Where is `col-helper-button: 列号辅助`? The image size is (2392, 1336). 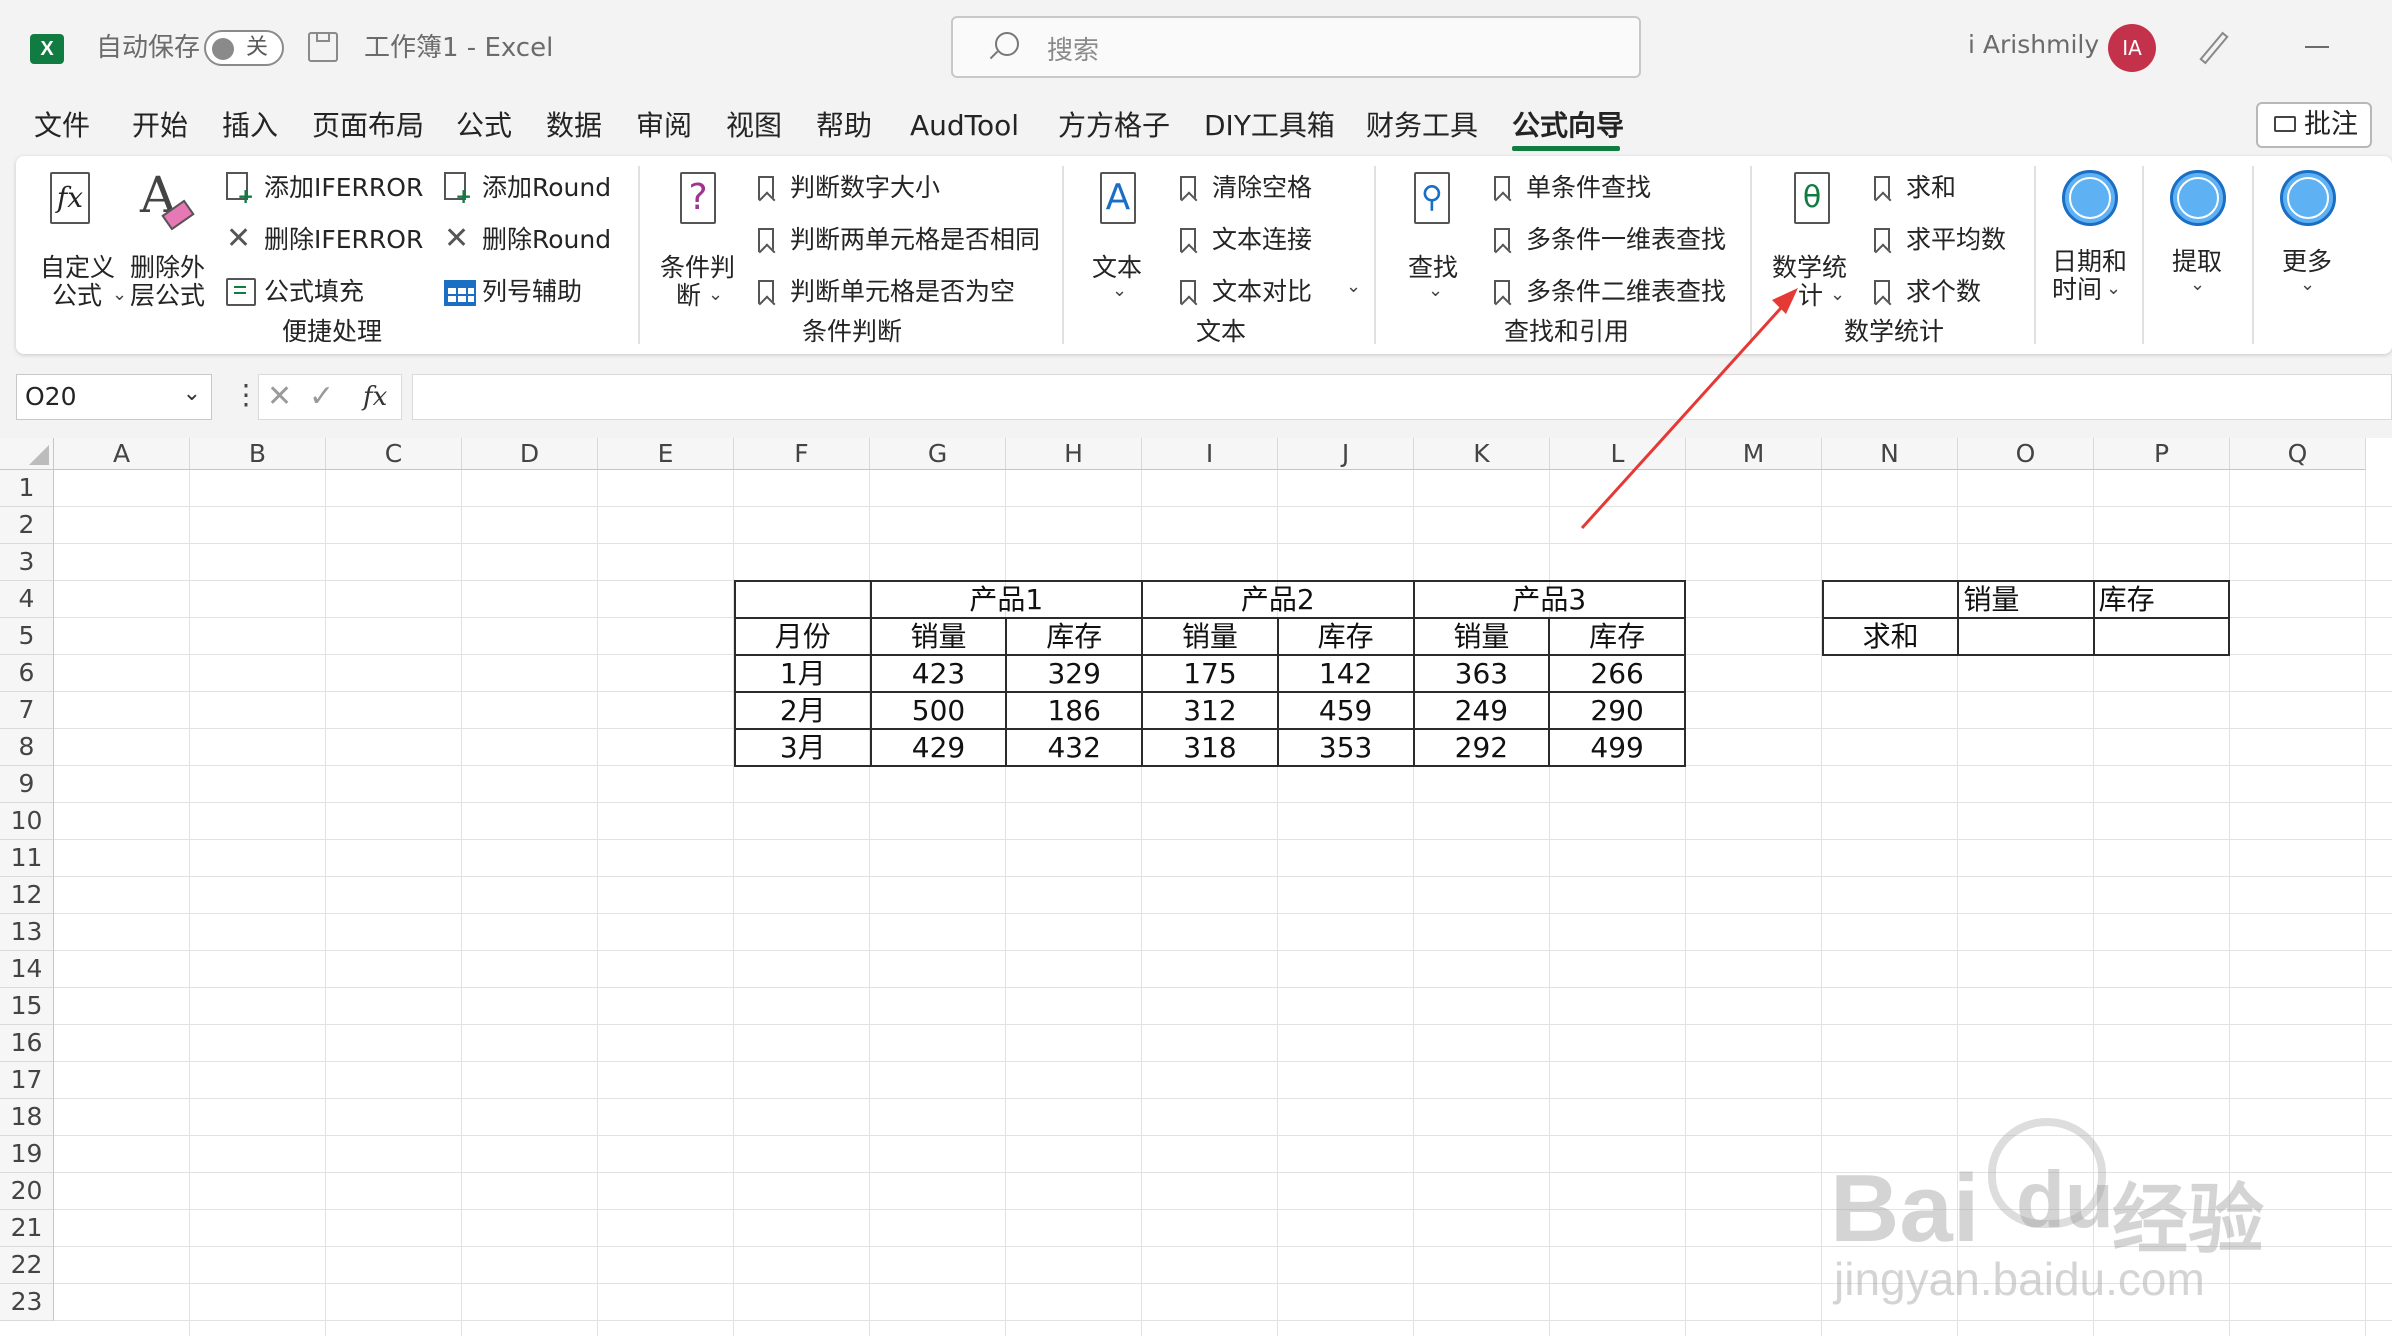 col-helper-button: 列号辅助 is located at coordinates (544, 292).